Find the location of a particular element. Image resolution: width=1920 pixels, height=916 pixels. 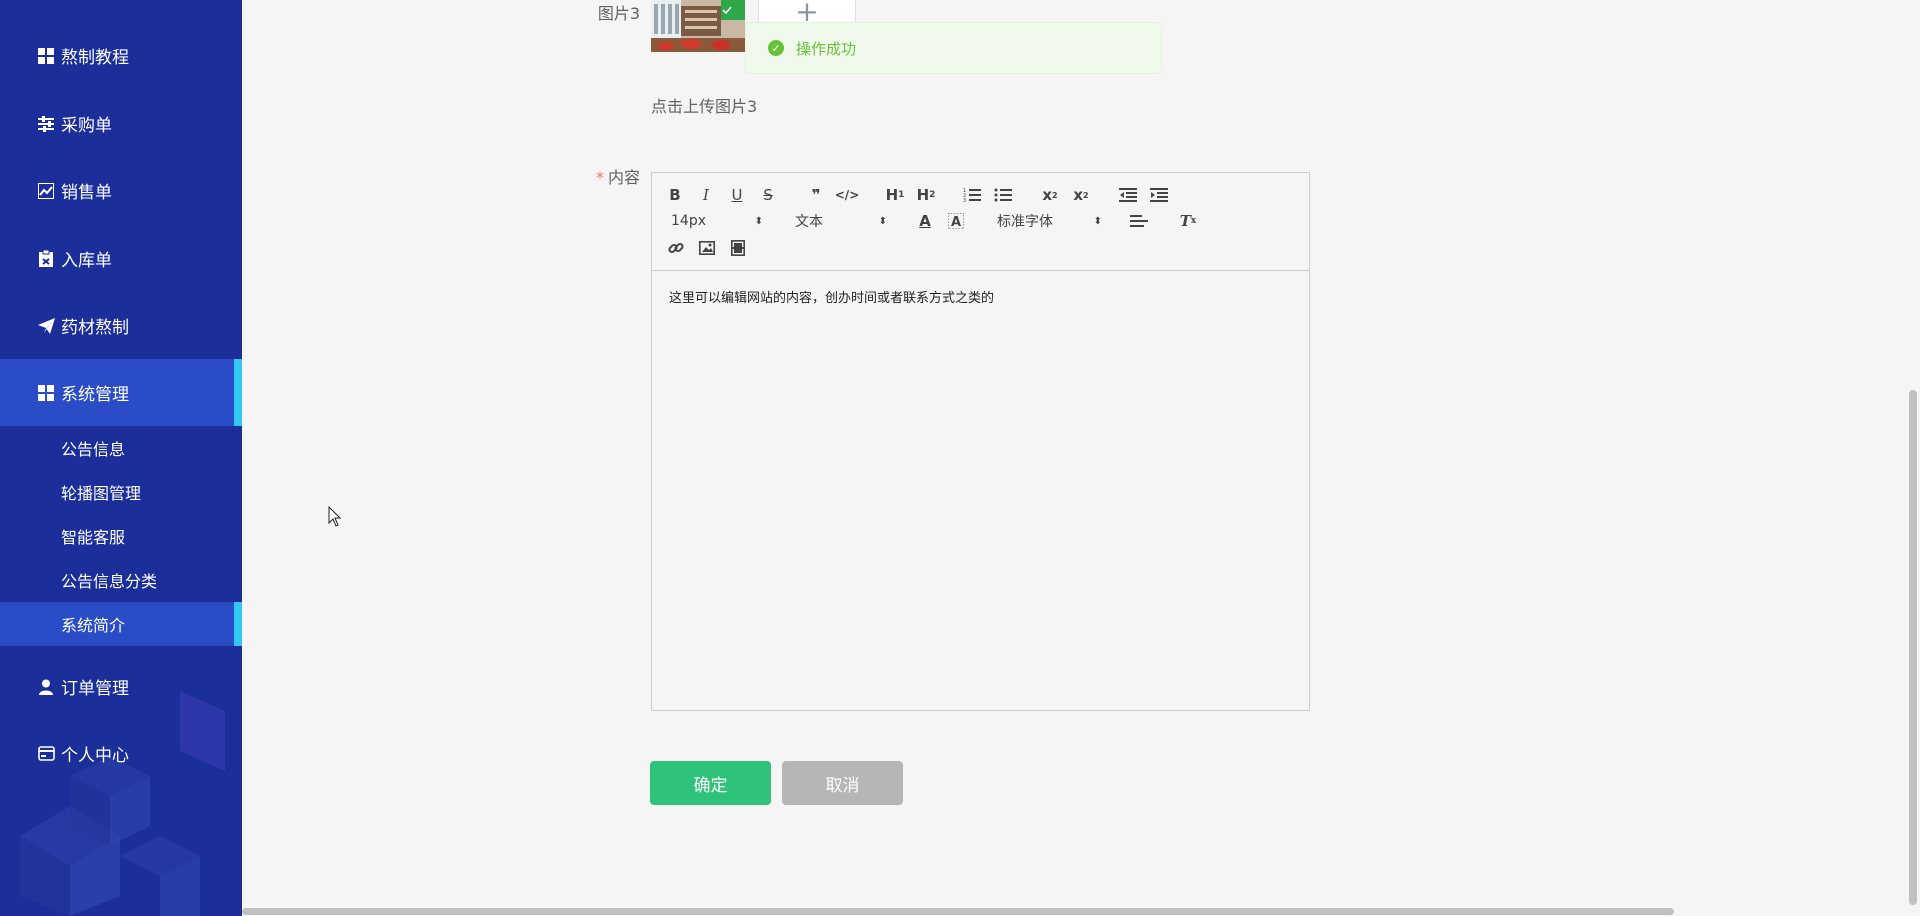

bold-icon: B is located at coordinates (675, 195).